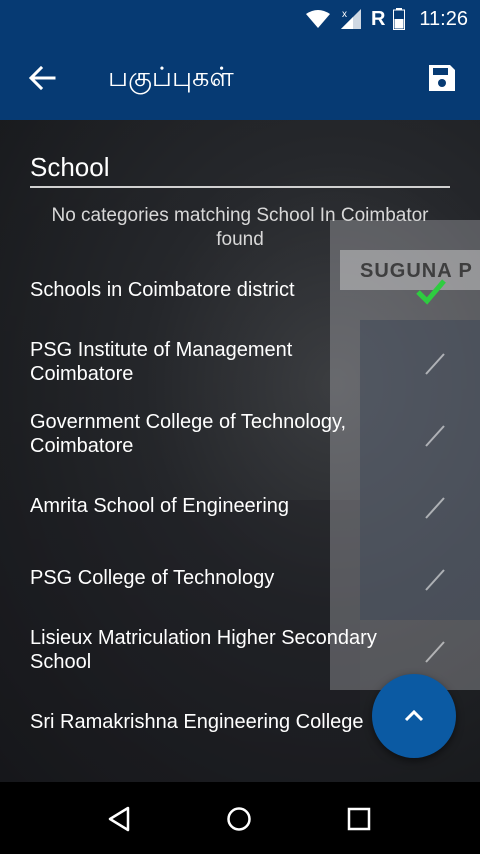 The image size is (480, 854). I want to click on scroll-up-fab, so click(414, 716).